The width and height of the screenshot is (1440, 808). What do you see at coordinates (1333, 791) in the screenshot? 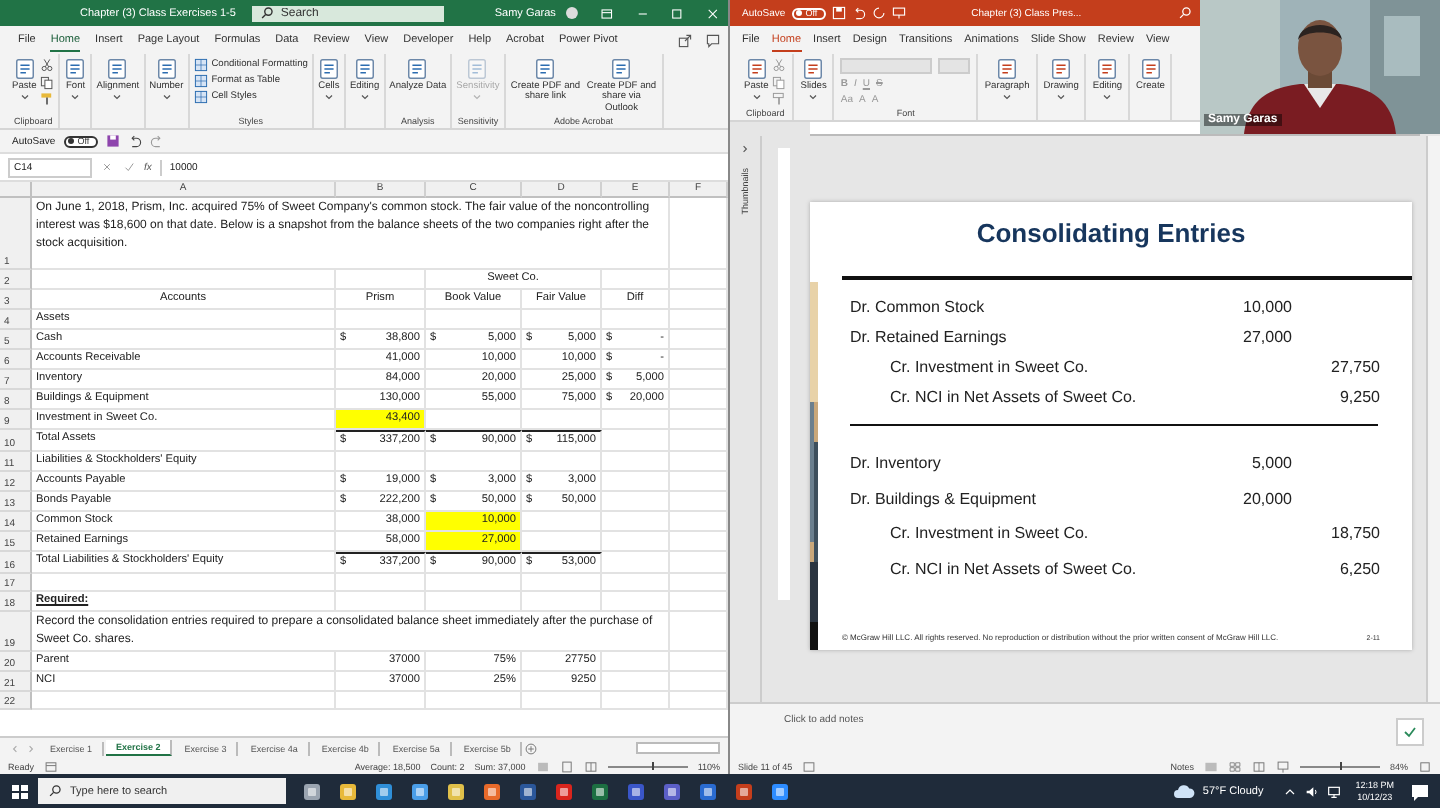
I see `network-icon` at bounding box center [1333, 791].